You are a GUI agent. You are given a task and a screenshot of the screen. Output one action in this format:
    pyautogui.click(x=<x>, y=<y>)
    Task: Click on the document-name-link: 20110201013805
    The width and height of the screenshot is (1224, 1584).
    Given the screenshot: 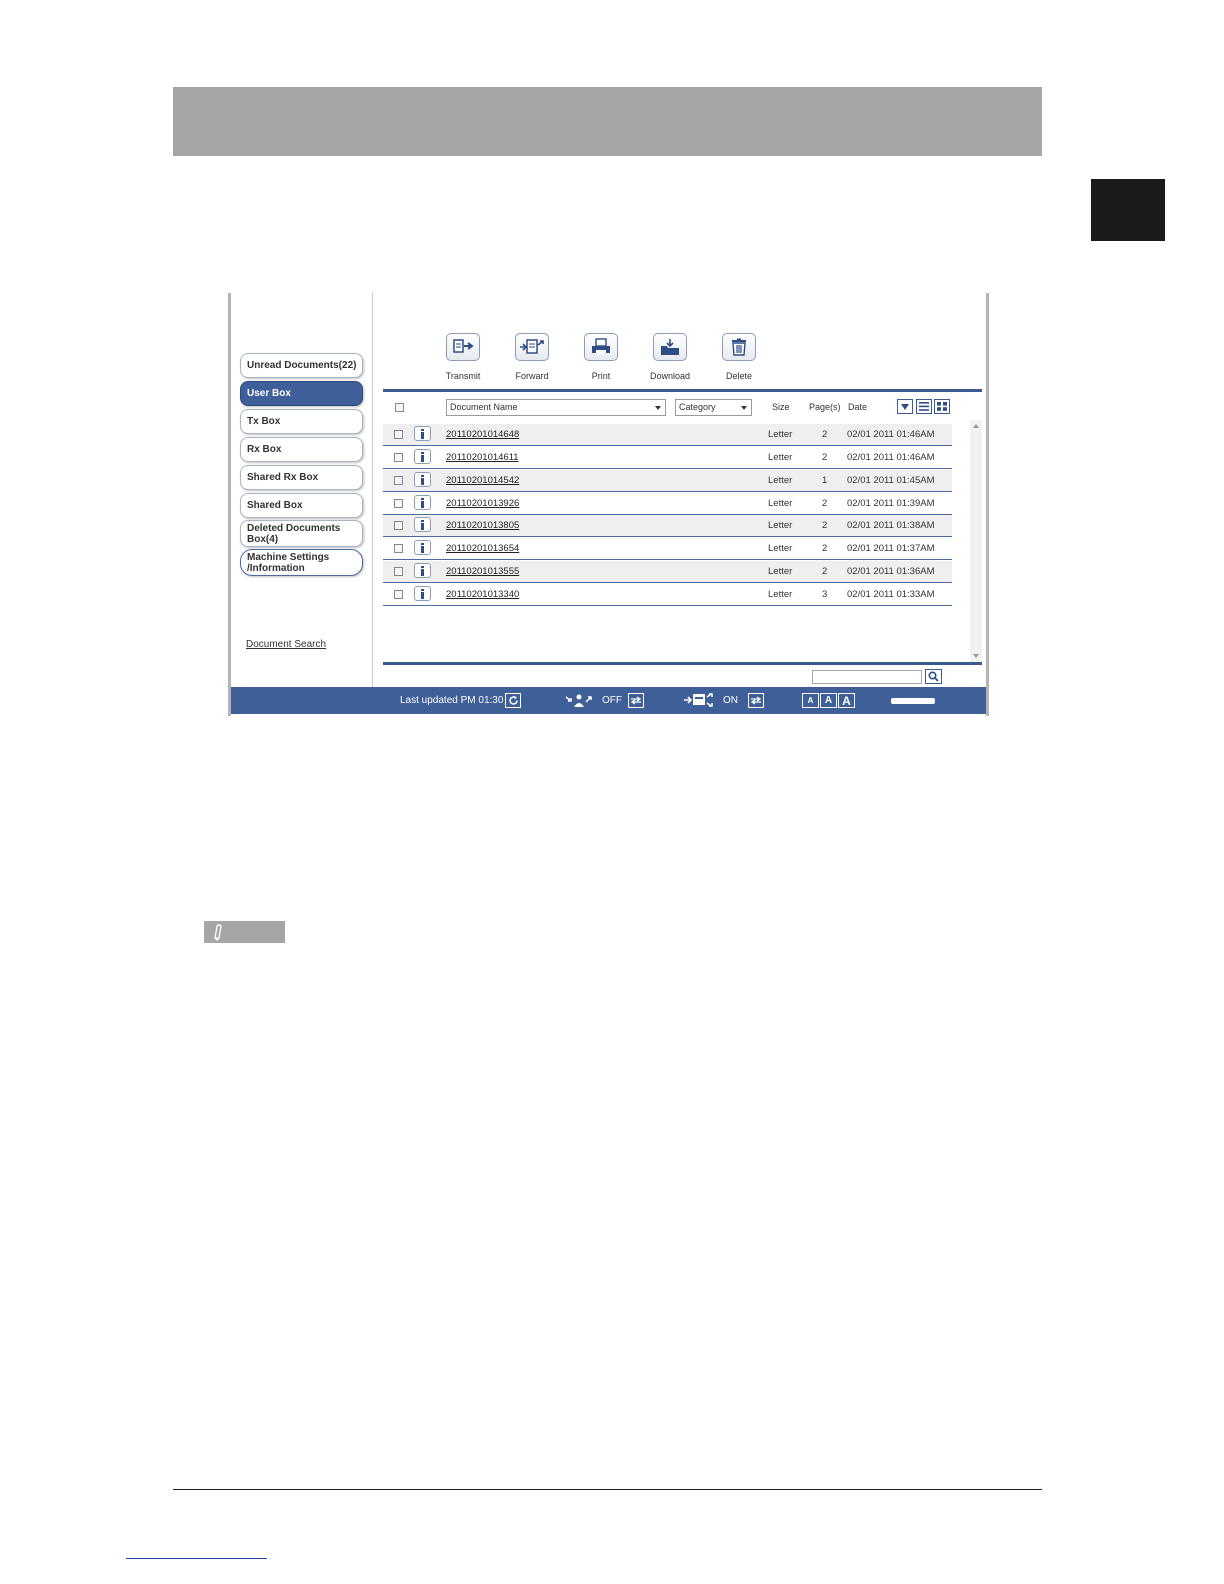 What is the action you would take?
    pyautogui.click(x=482, y=525)
    